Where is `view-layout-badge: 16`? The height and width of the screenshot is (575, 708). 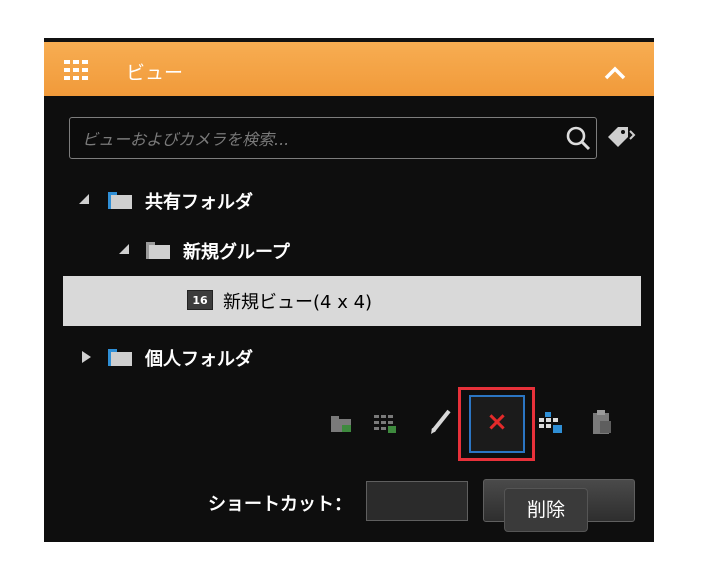
view-layout-badge: 16 is located at coordinates (200, 300).